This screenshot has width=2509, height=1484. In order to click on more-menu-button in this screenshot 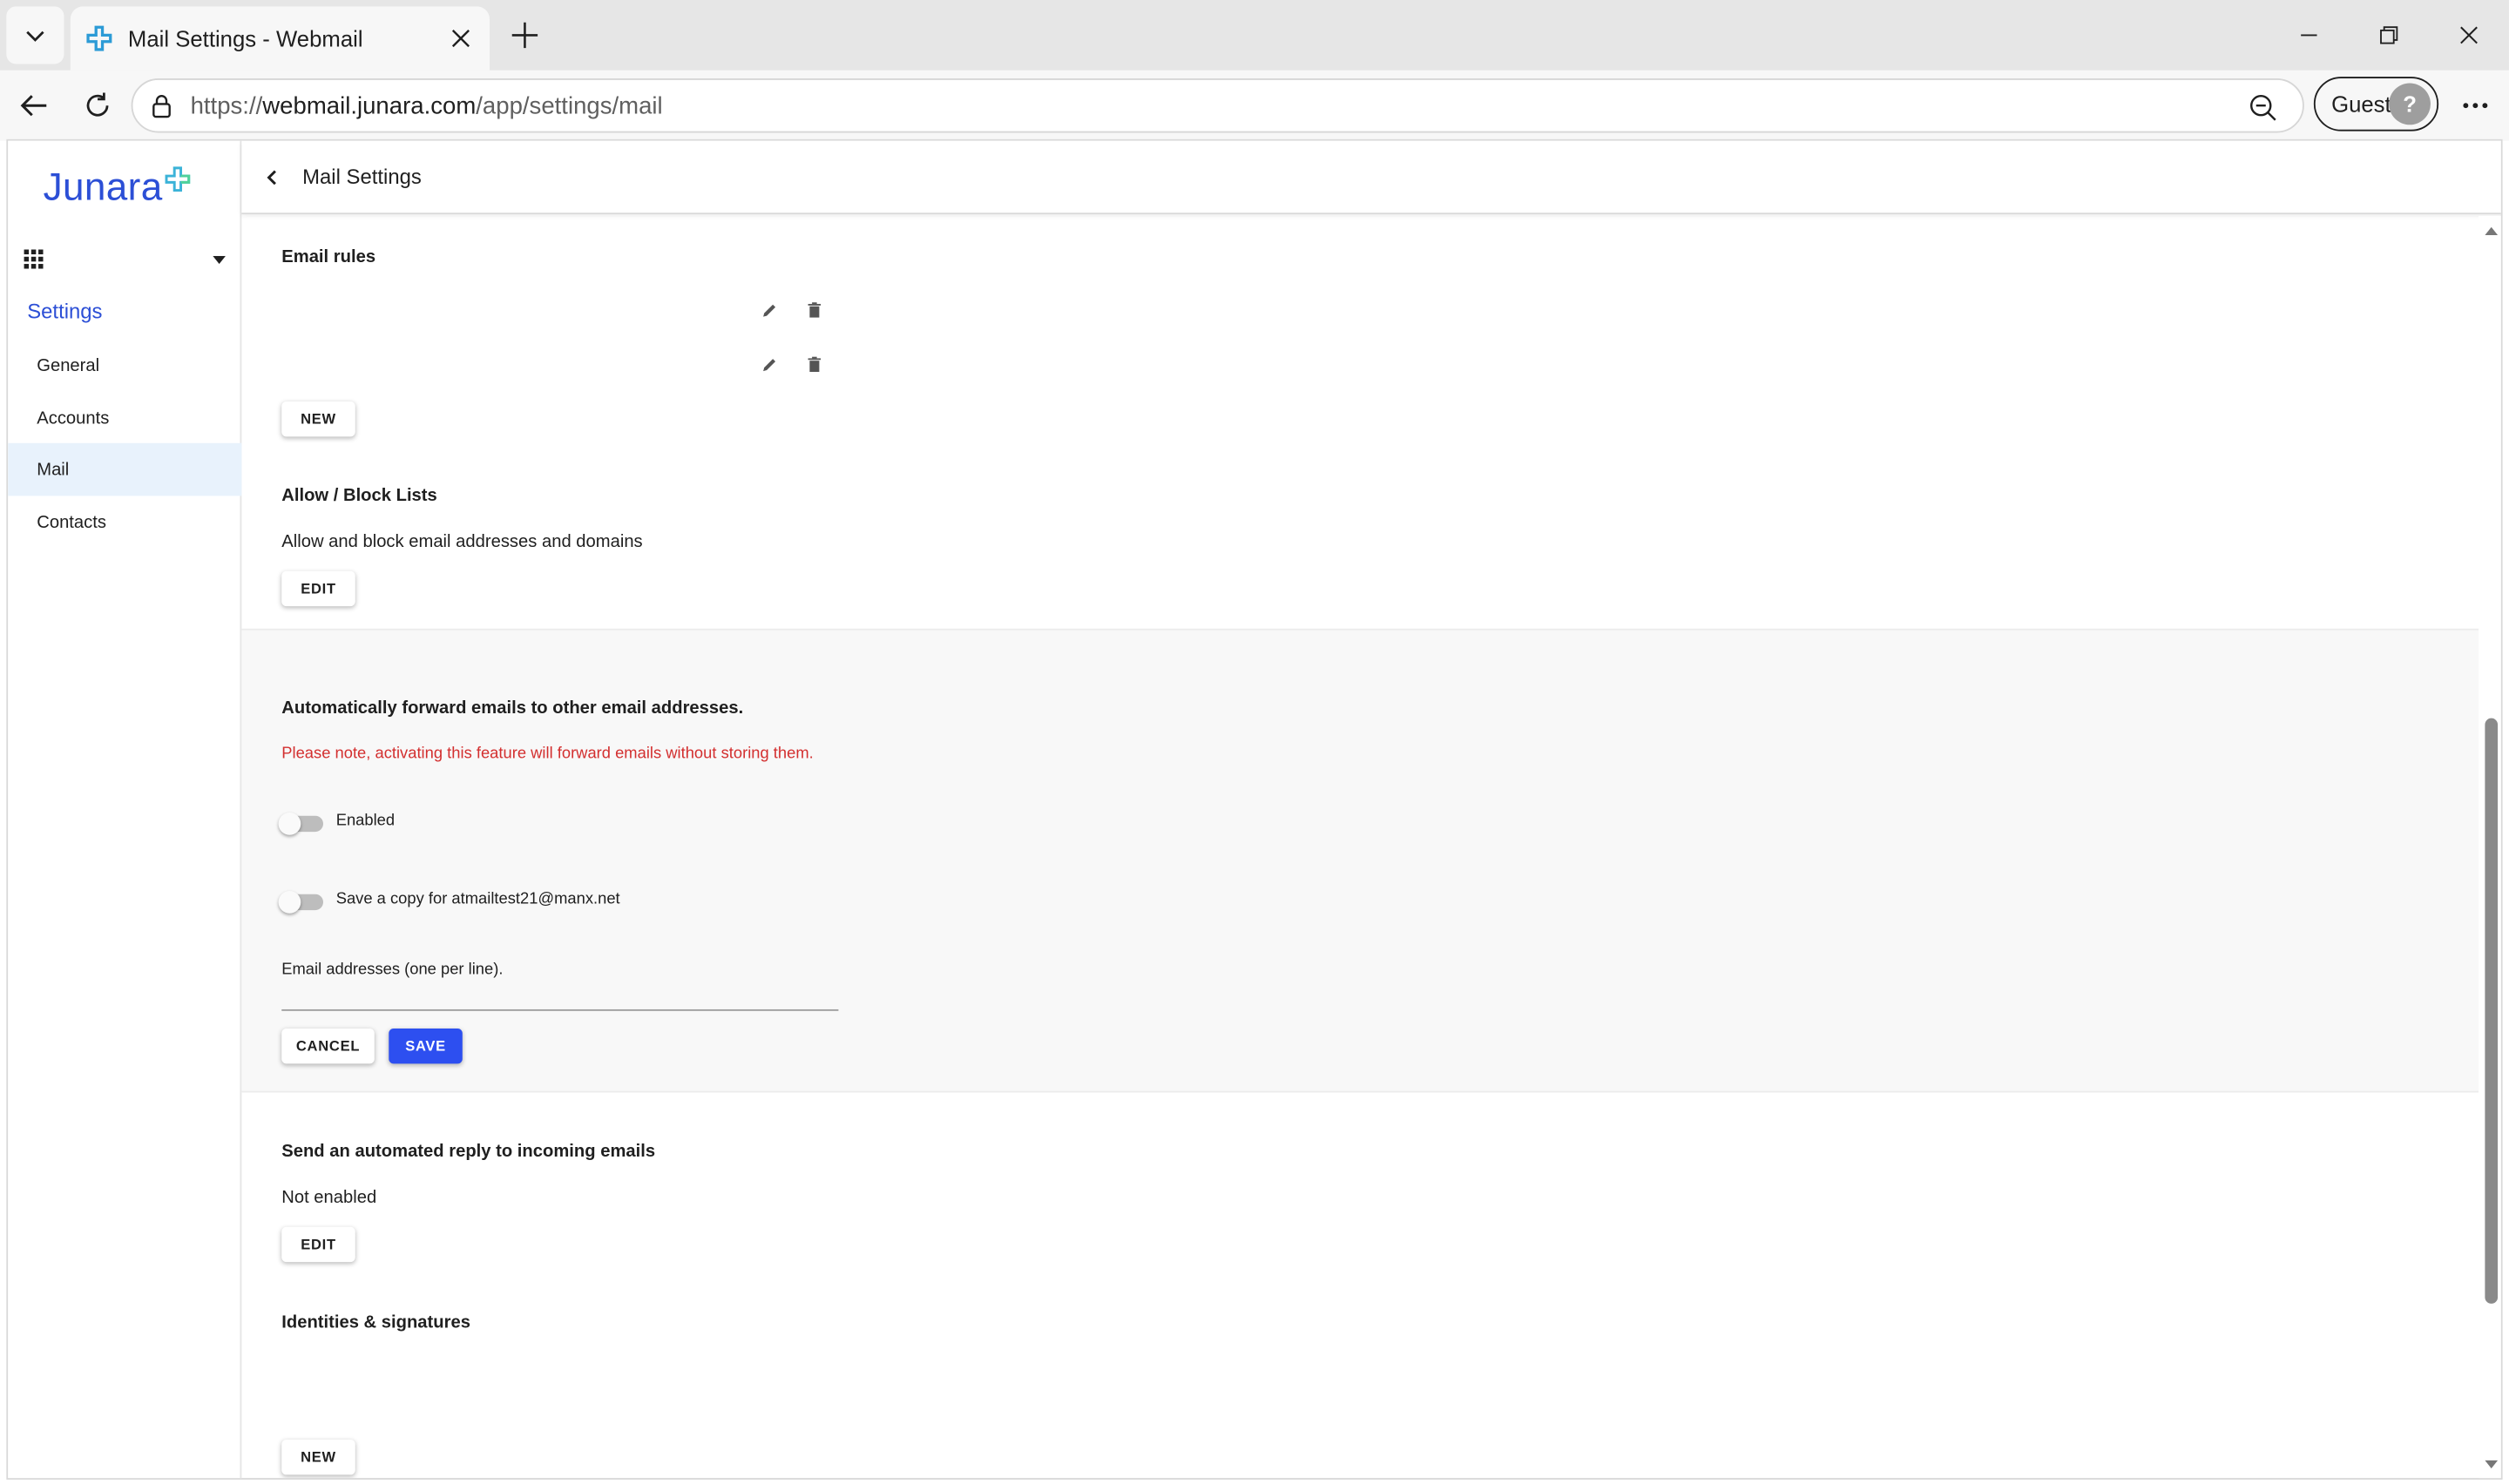, I will do `click(2475, 106)`.